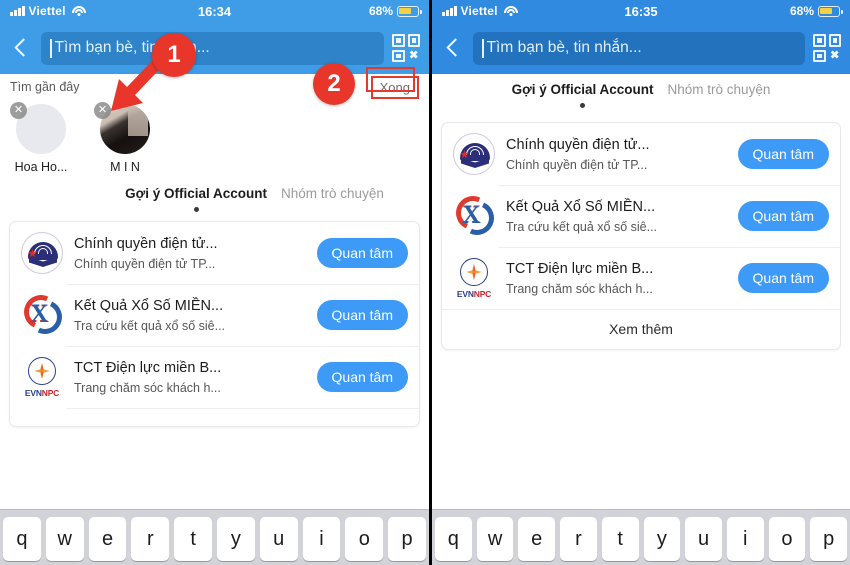  I want to click on card-bottom-spacer, so click(214, 417).